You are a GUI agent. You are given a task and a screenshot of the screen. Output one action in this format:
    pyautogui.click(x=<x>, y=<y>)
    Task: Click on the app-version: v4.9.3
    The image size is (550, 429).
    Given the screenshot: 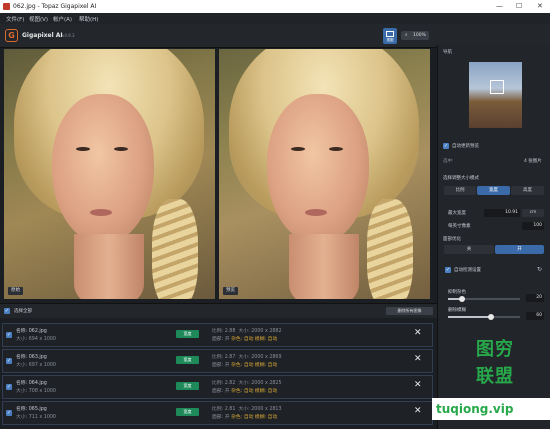 What is the action you would take?
    pyautogui.click(x=68, y=35)
    